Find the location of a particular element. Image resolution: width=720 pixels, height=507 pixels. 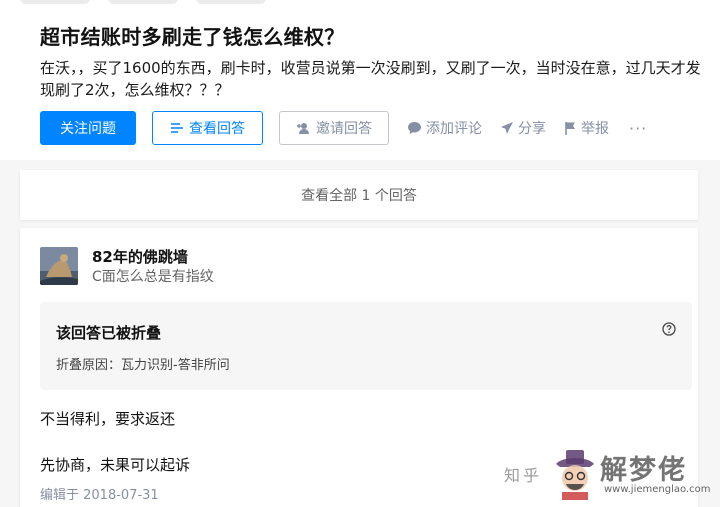

brand-watermark-text: 解梦佬 is located at coordinates (643, 470).